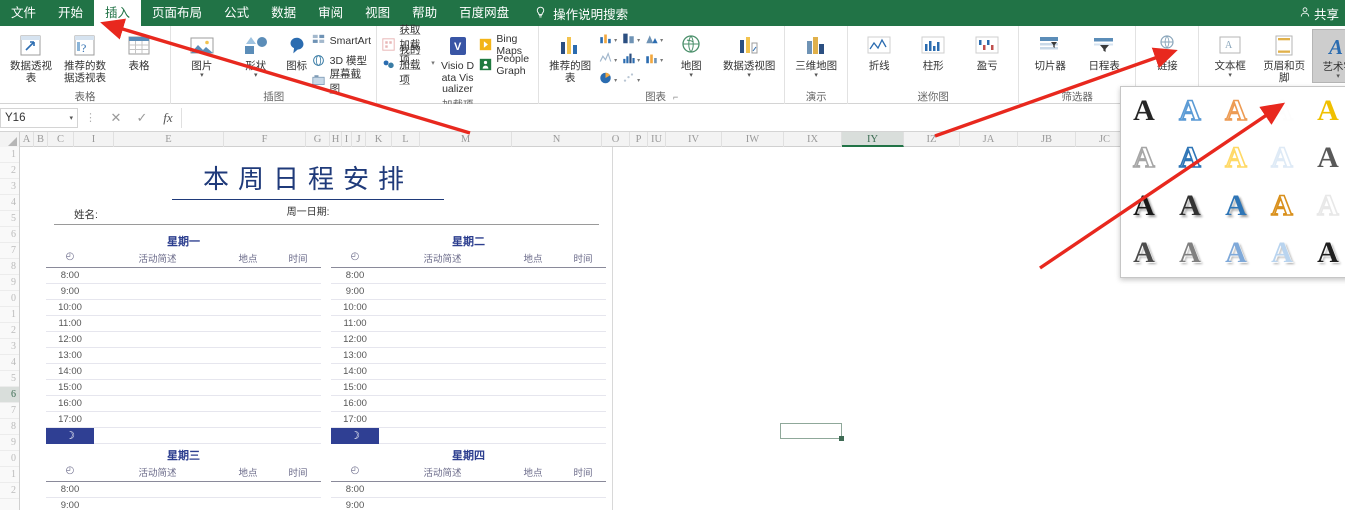 The width and height of the screenshot is (1345, 510). What do you see at coordinates (342, 81) in the screenshot?
I see `screenshot-button: 屏幕截图` at bounding box center [342, 81].